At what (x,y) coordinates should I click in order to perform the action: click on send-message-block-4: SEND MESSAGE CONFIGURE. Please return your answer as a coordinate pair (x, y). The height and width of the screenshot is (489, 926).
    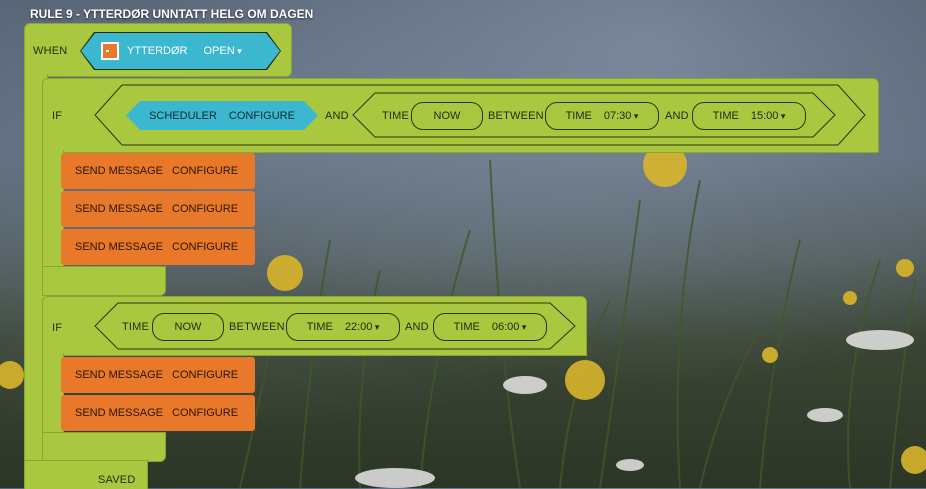
    Looking at the image, I should click on (158, 375).